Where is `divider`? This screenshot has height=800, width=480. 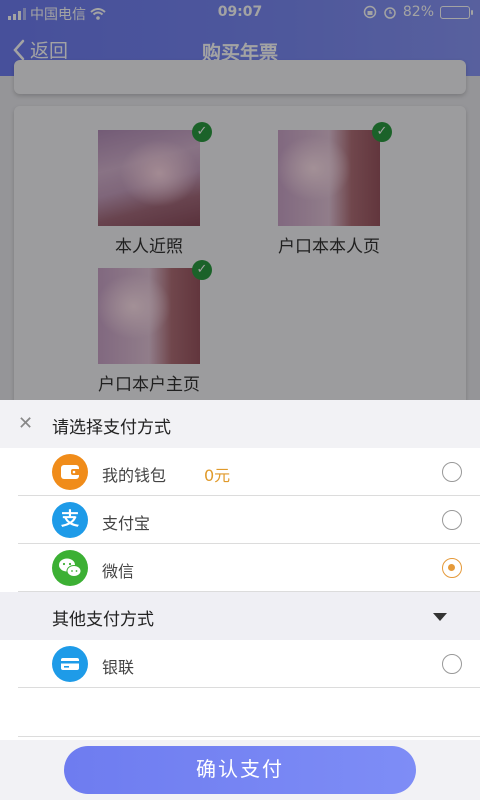 divider is located at coordinates (249, 736).